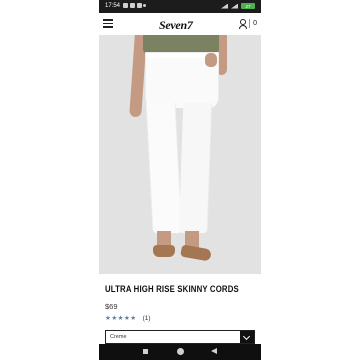 This screenshot has height=360, width=360. Describe the element at coordinates (211, 60) in the screenshot. I see `model-hand` at that location.